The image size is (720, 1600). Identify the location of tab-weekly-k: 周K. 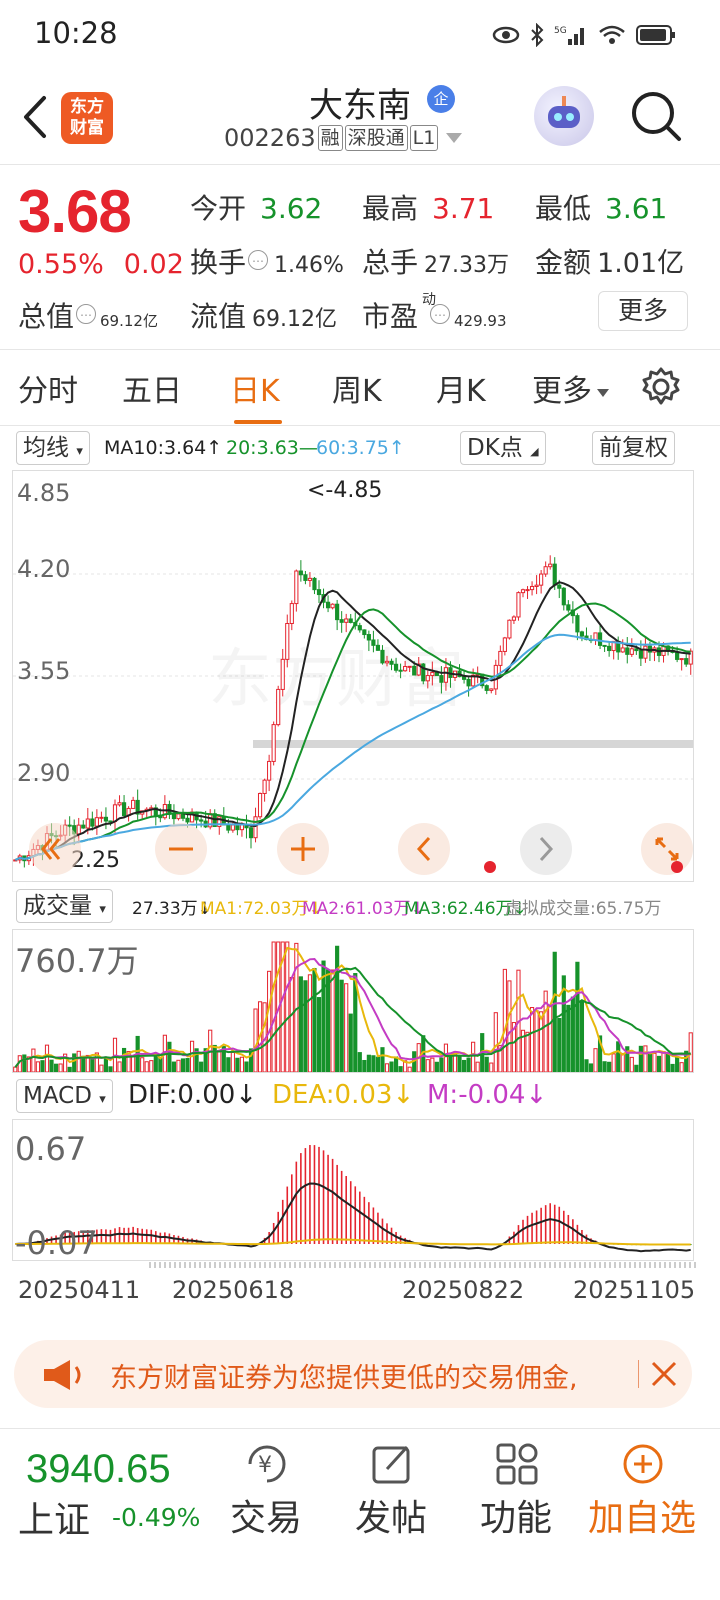
(357, 388).